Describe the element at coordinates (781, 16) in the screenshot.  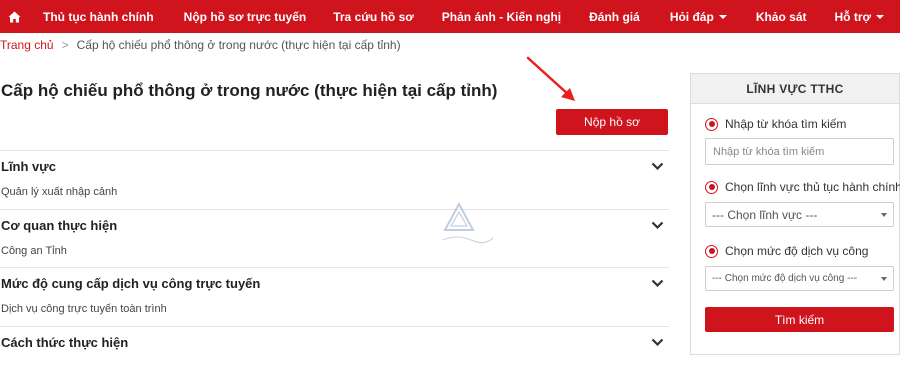
I see `nav-item-khao-sat: Khảo sát` at that location.